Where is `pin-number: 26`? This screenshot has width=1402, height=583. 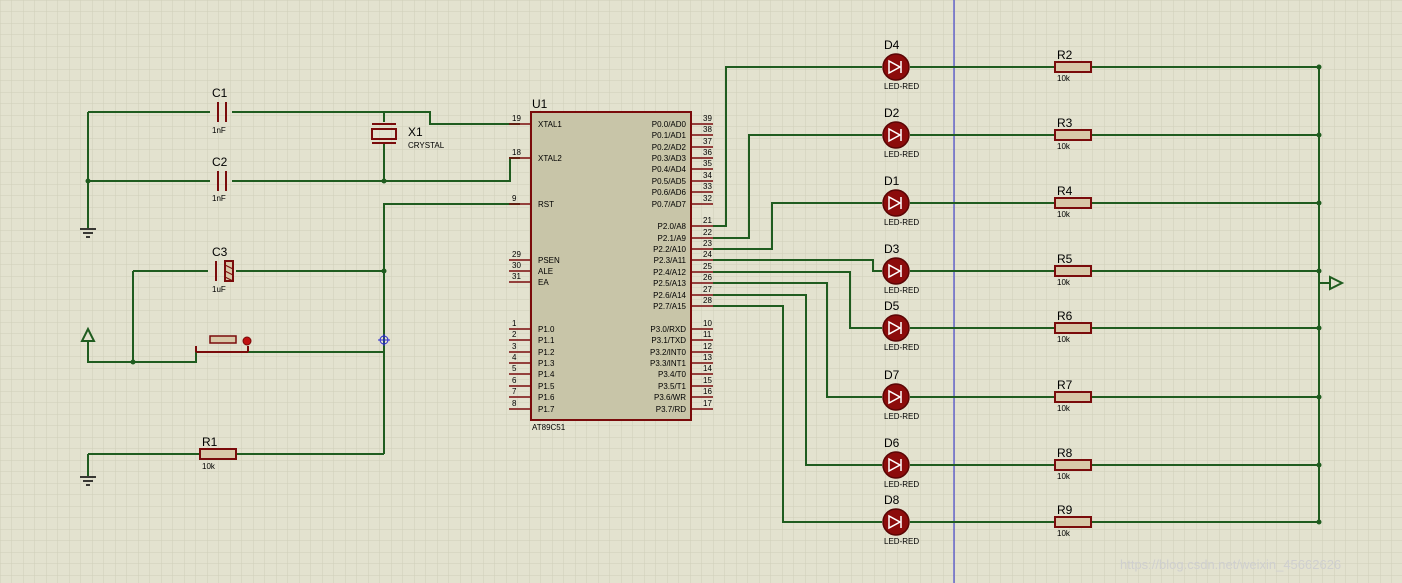 pin-number: 26 is located at coordinates (707, 277).